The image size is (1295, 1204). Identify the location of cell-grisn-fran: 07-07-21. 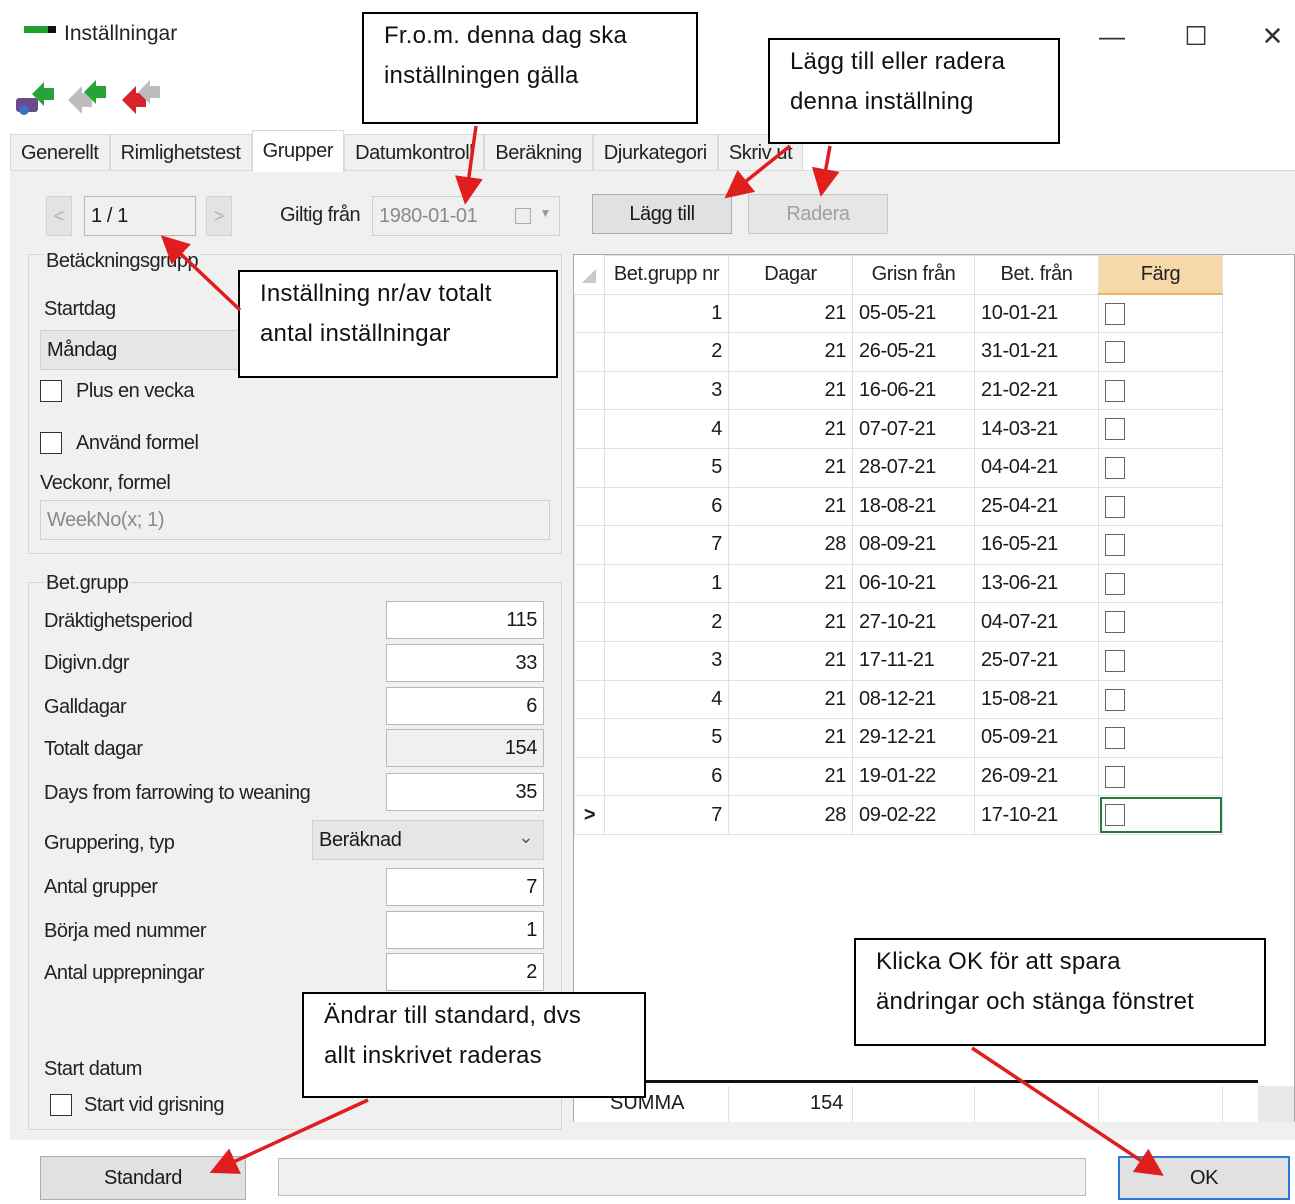
(913, 429).